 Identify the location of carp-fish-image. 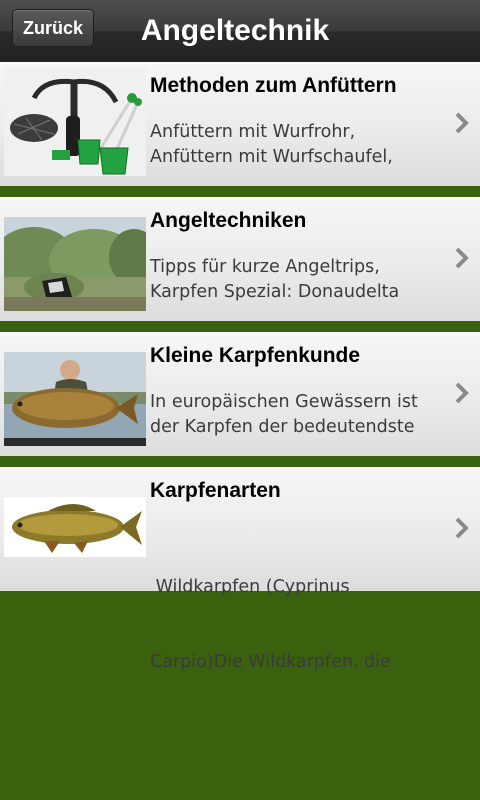
(75, 527).